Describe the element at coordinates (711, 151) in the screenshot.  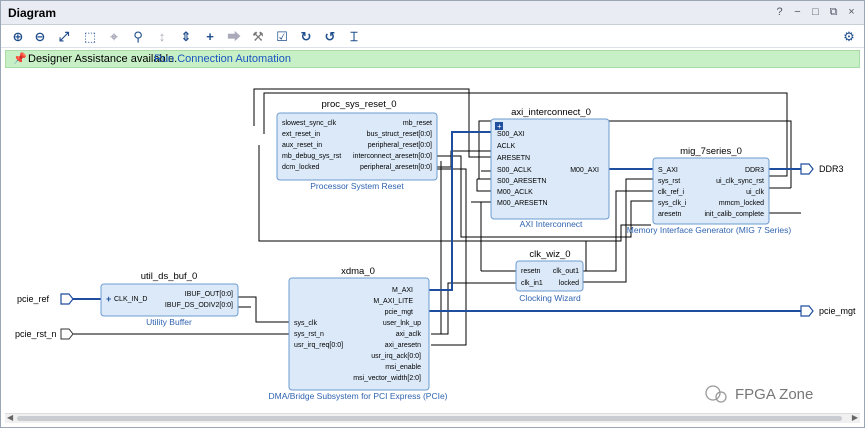
I see `block-title: mig_7series_0` at that location.